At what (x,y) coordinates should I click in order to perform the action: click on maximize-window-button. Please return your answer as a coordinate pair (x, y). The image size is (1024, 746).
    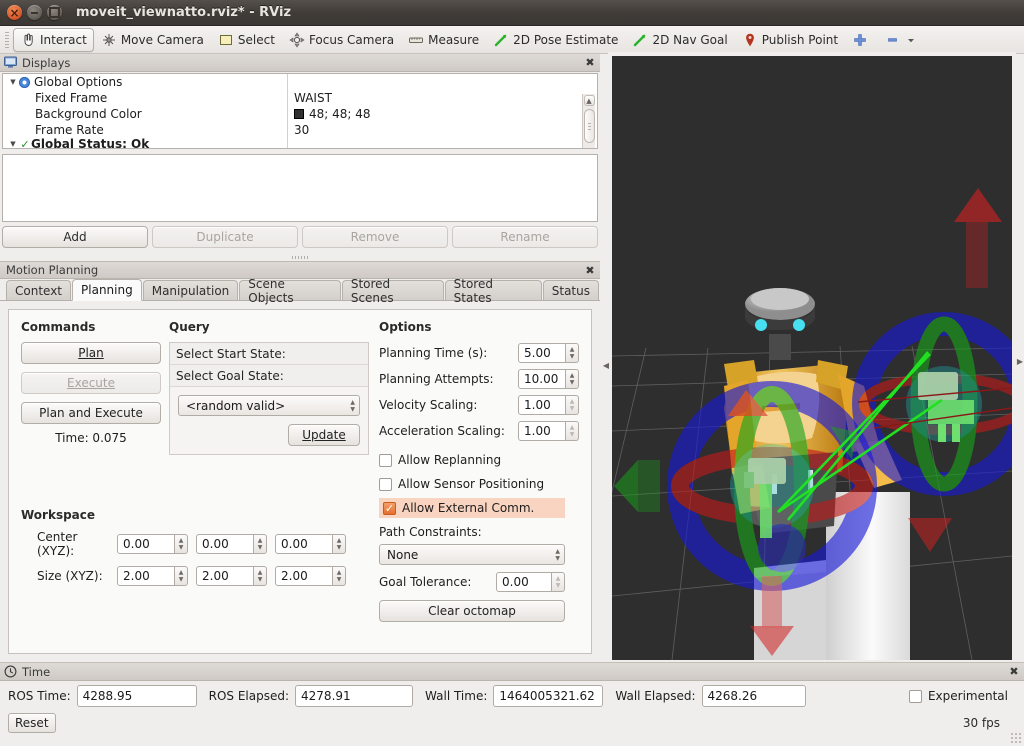
    Looking at the image, I should click on (54, 12).